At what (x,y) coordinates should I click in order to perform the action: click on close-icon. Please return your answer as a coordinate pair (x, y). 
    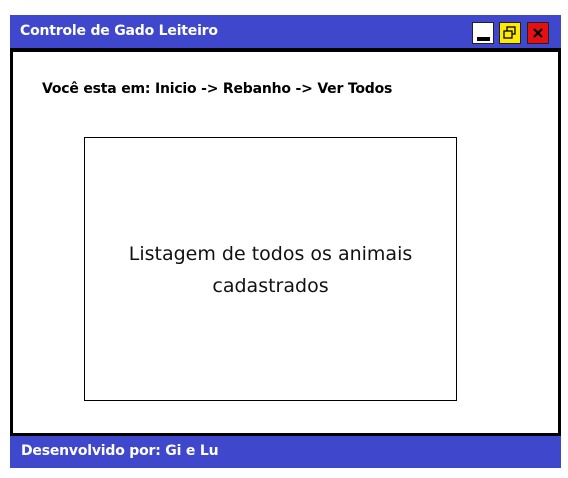
    Looking at the image, I should click on (538, 33).